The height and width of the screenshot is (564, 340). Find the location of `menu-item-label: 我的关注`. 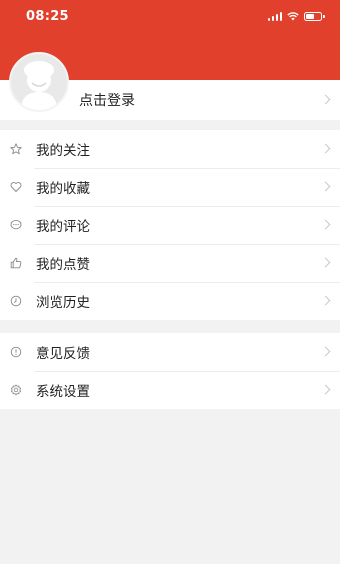

menu-item-label: 我的关注 is located at coordinates (63, 151).